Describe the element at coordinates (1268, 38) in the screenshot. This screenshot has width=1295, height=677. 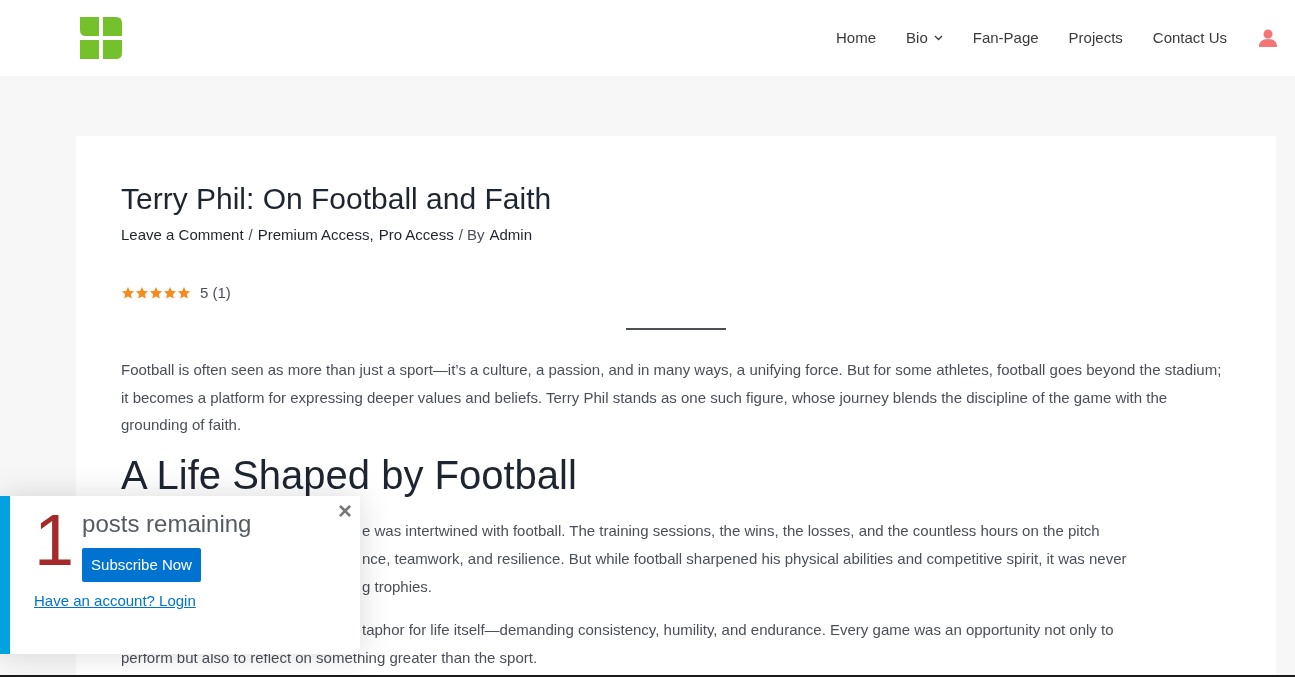
I see `user-icon` at that location.